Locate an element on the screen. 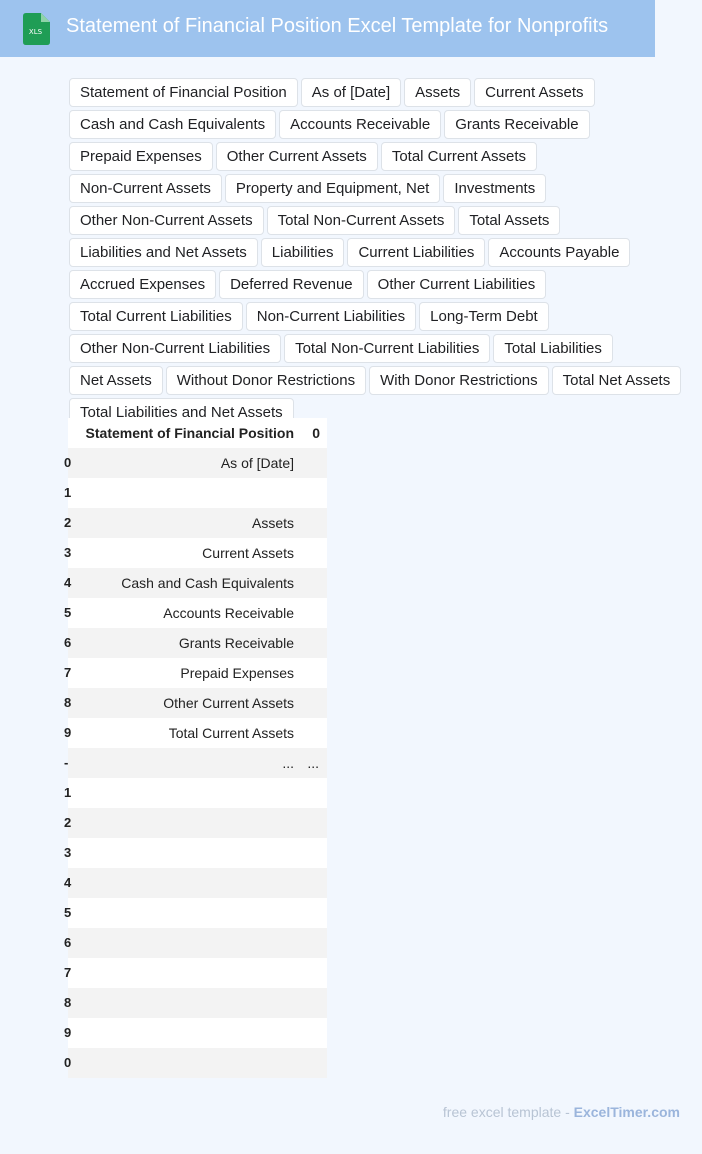 The image size is (702, 1154). row-label: Assets is located at coordinates (272, 523).